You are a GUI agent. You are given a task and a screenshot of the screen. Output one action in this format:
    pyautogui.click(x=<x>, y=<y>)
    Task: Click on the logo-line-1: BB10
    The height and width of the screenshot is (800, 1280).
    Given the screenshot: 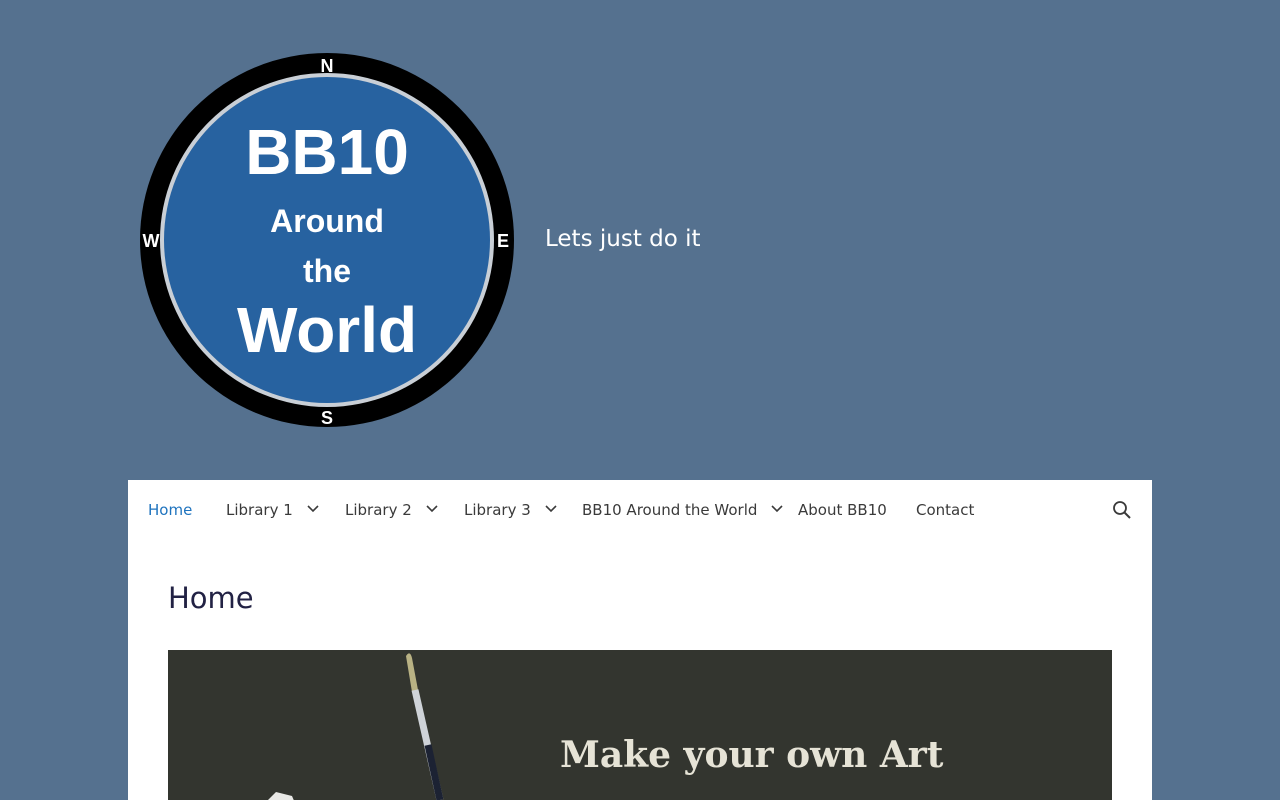 What is the action you would take?
    pyautogui.click(x=327, y=152)
    